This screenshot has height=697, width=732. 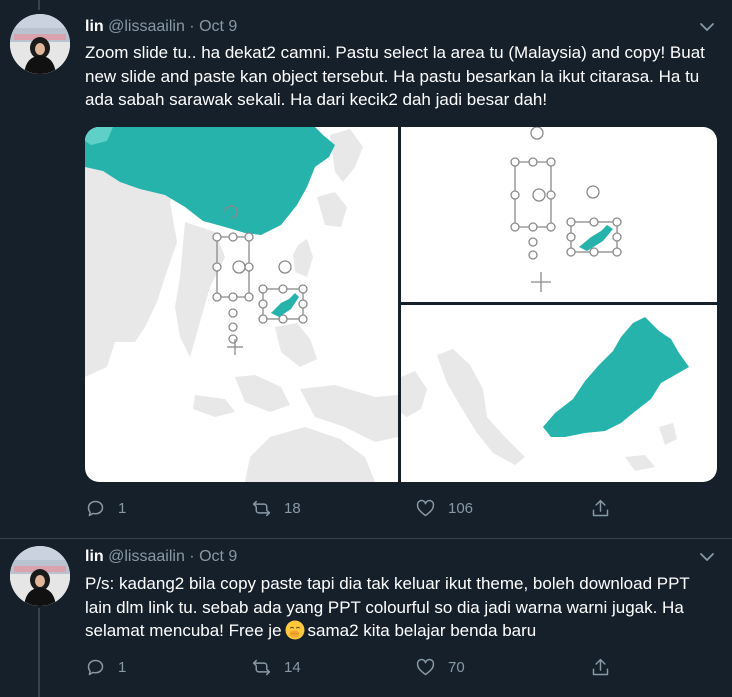 I want to click on like-button: 70, so click(x=440, y=667).